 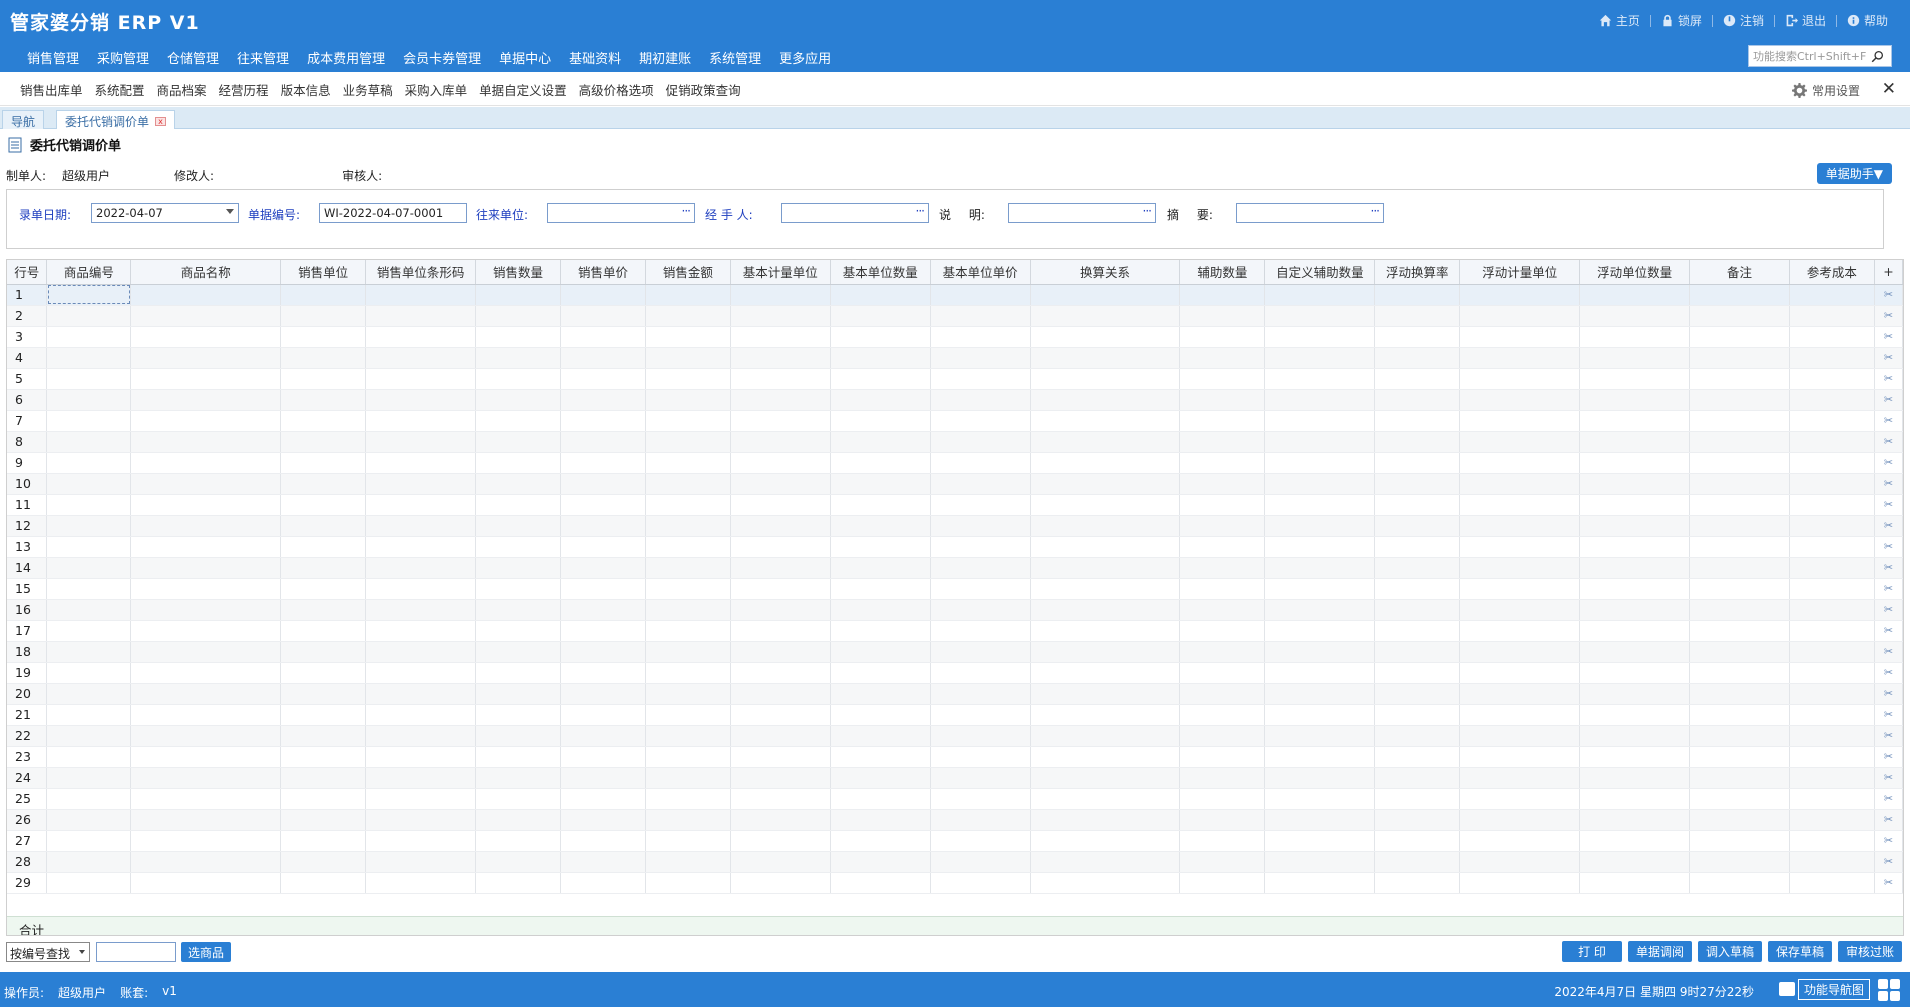 I want to click on lookup-input, so click(x=136, y=952).